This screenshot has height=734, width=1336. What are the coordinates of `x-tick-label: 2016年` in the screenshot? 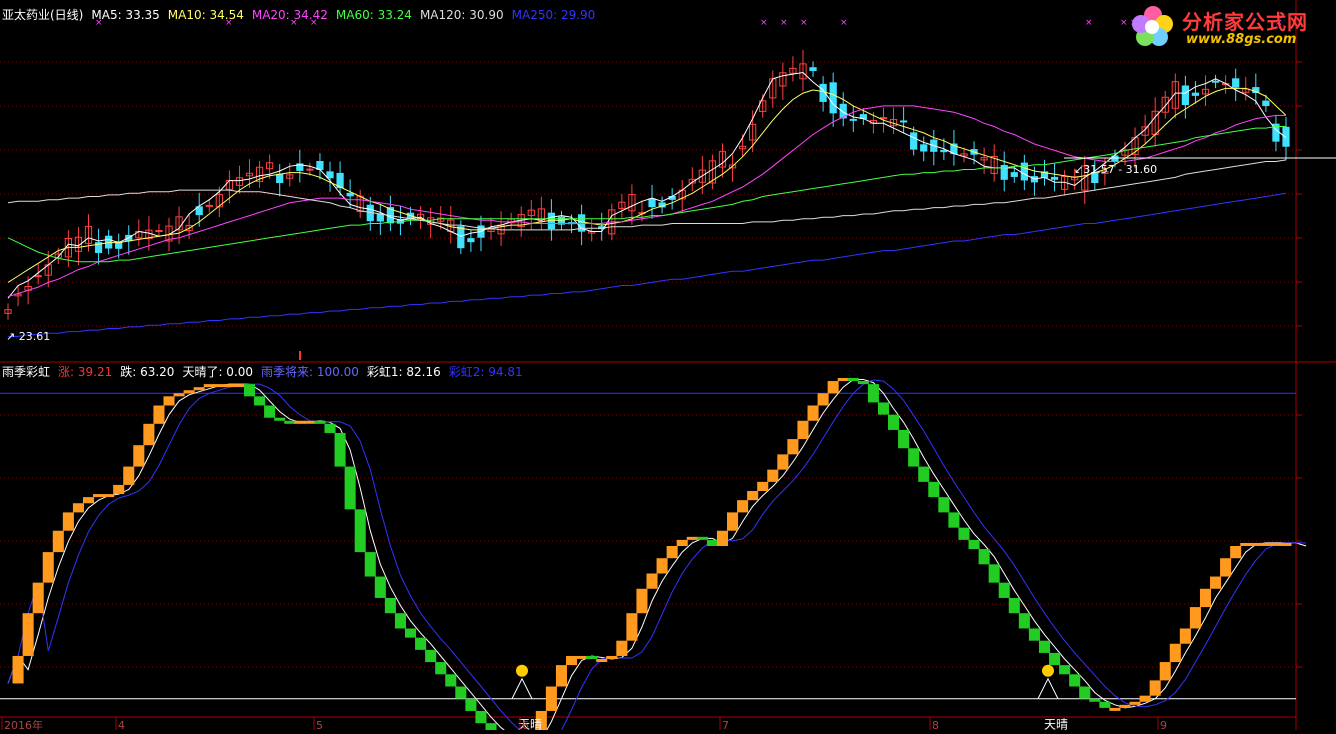 It's located at (23, 724).